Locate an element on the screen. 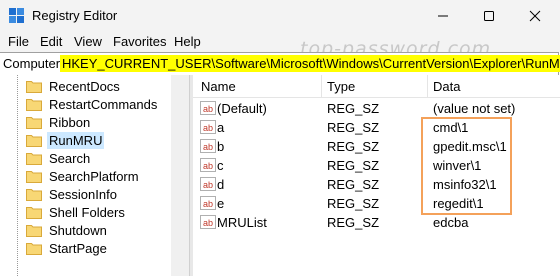 This screenshot has width=560, height=276. tree-item-label: SearchPlatform is located at coordinates (94, 176).